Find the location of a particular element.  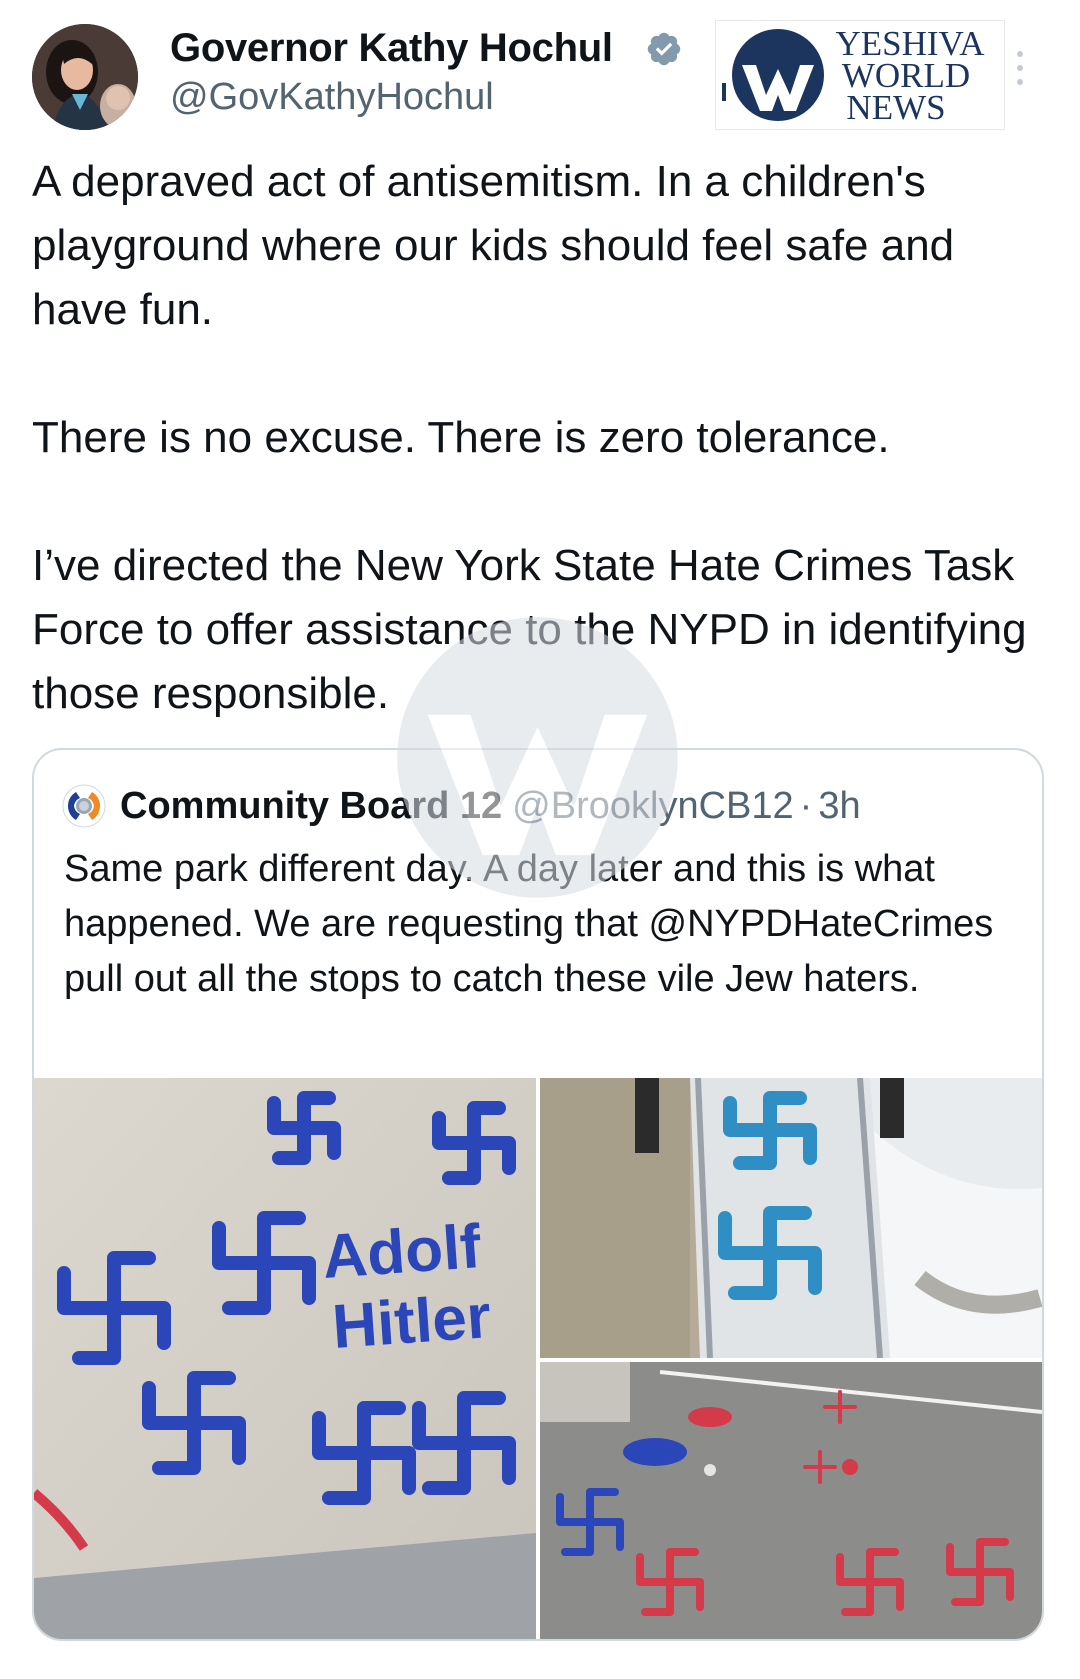

ywn-logo: YESHIVA WORLD NEWS is located at coordinates (860, 75).